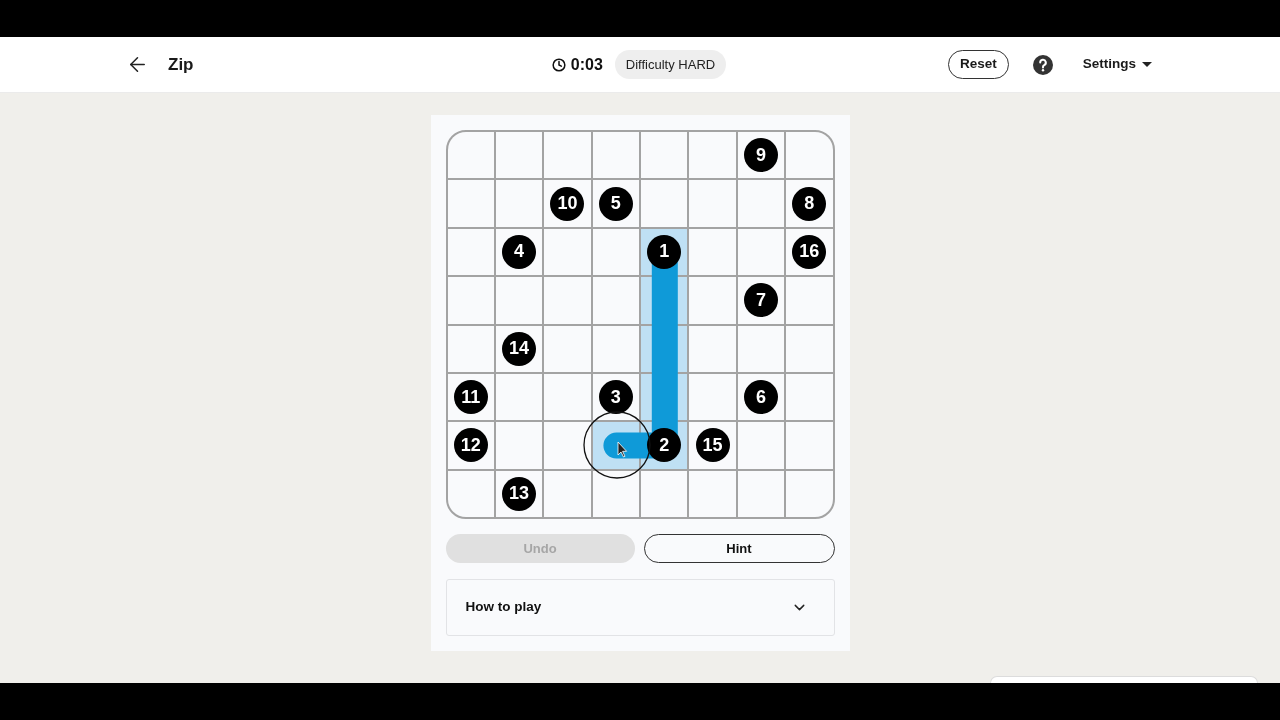 Image resolution: width=1280 pixels, height=720 pixels. I want to click on grid-cell: 14, so click(519, 348).